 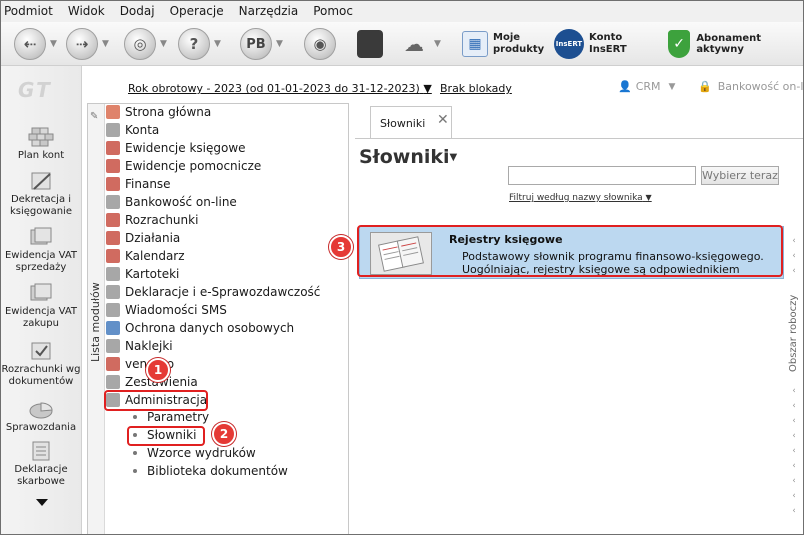 I want to click on help-icon: ?, so click(x=194, y=44).